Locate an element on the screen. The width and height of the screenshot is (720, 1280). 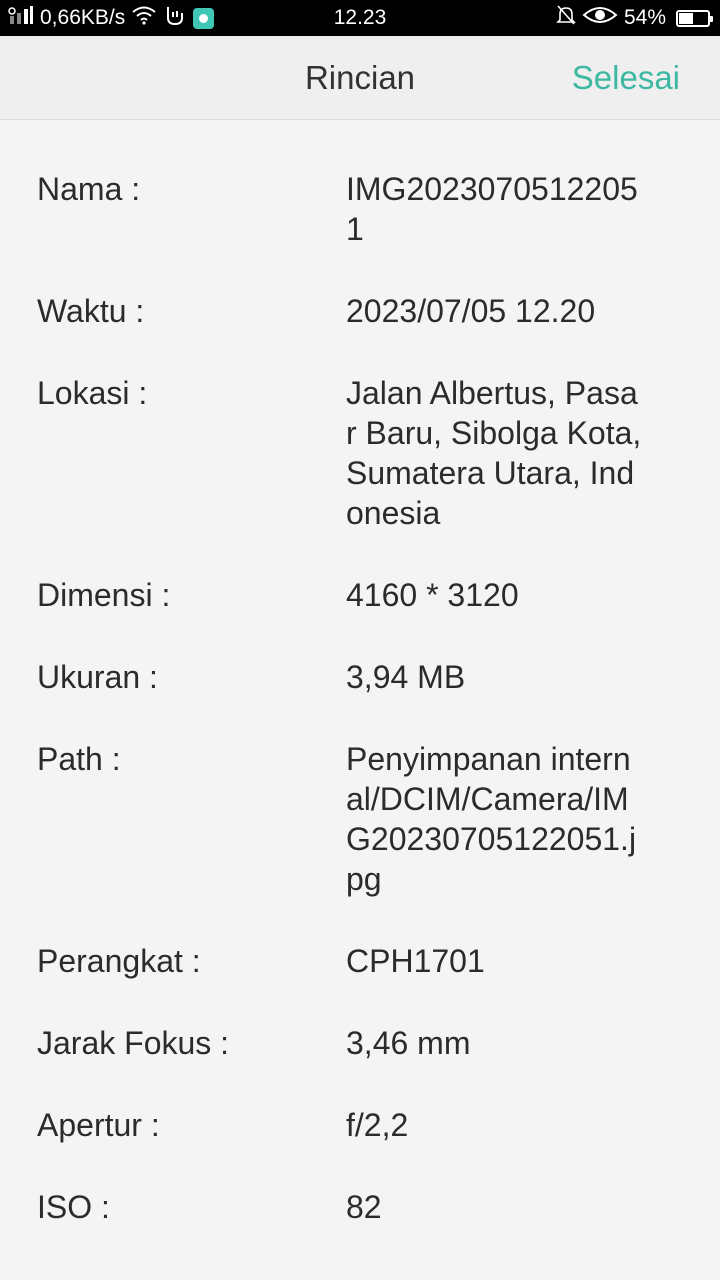
detail-row: Waktu : 2023/07/05 12.20 is located at coordinates (360, 311).